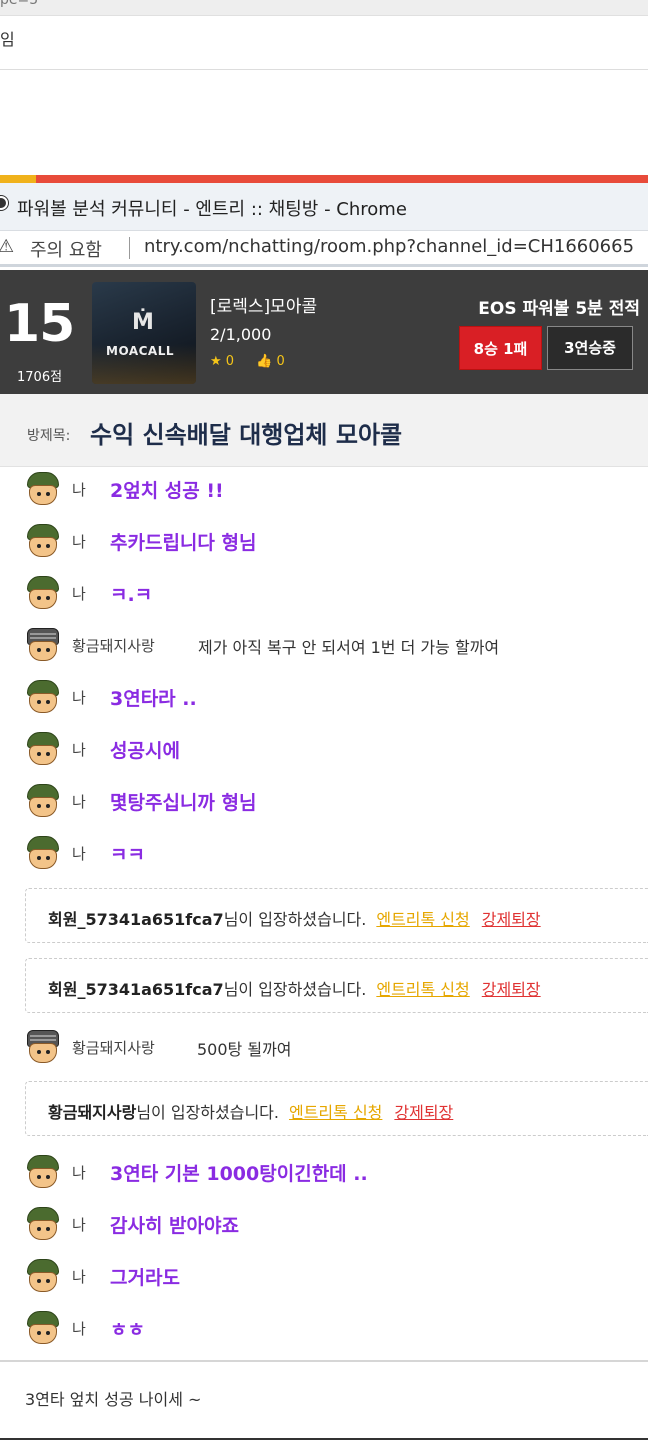  I want to click on star-icon: ★, so click(216, 361).